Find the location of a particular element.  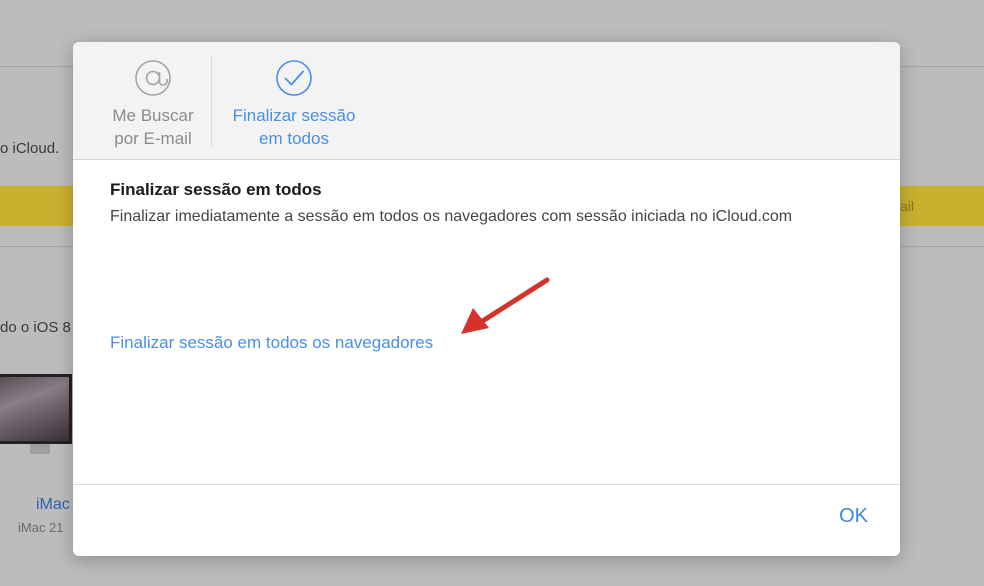

tab-label: Me Buscar por E-mail is located at coordinates (153, 127).